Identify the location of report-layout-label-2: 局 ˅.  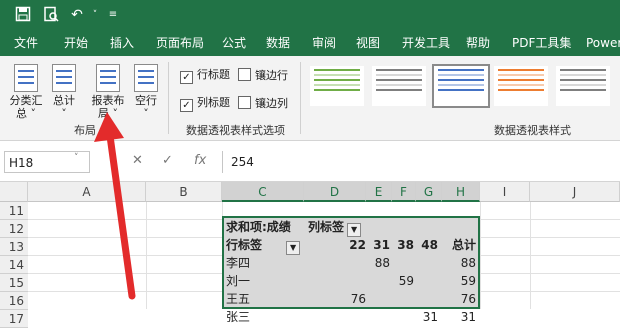
(108, 113).